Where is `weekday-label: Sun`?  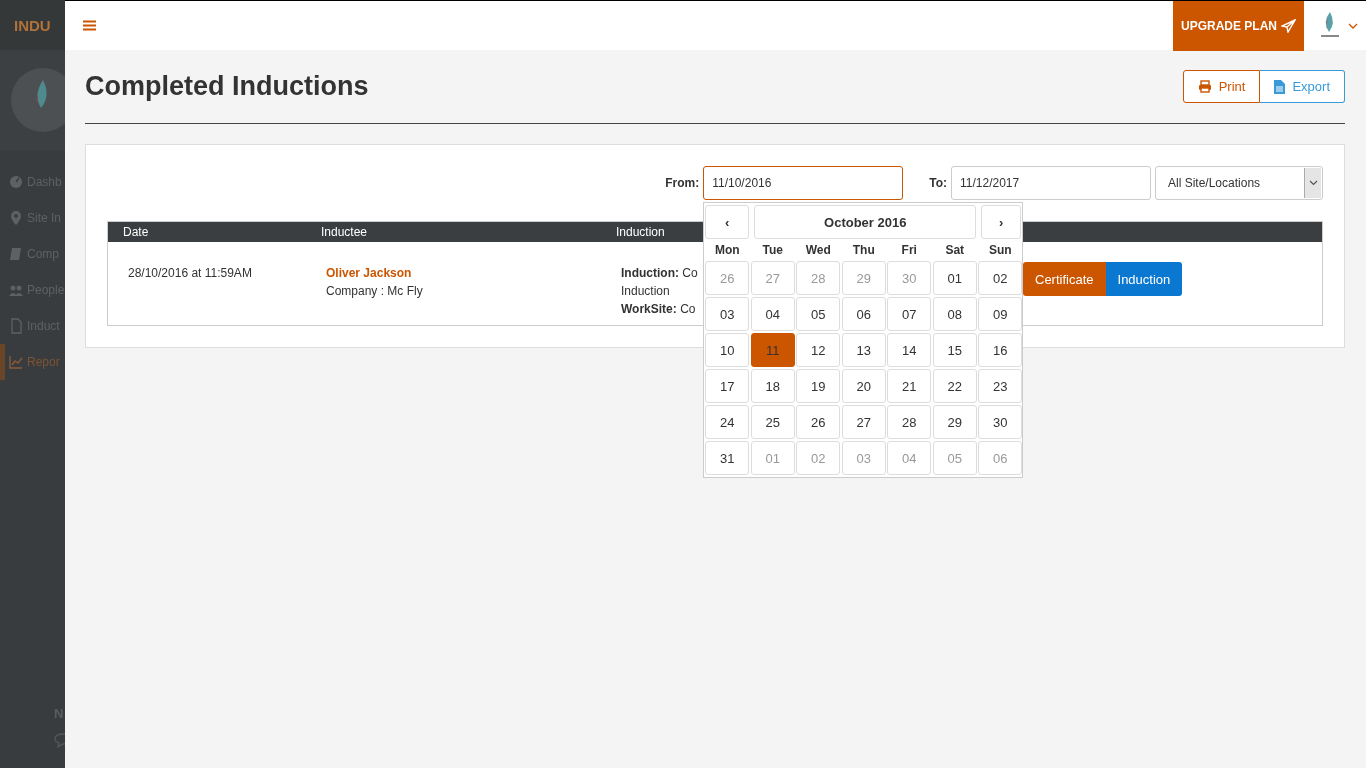
weekday-label: Sun is located at coordinates (1000, 251).